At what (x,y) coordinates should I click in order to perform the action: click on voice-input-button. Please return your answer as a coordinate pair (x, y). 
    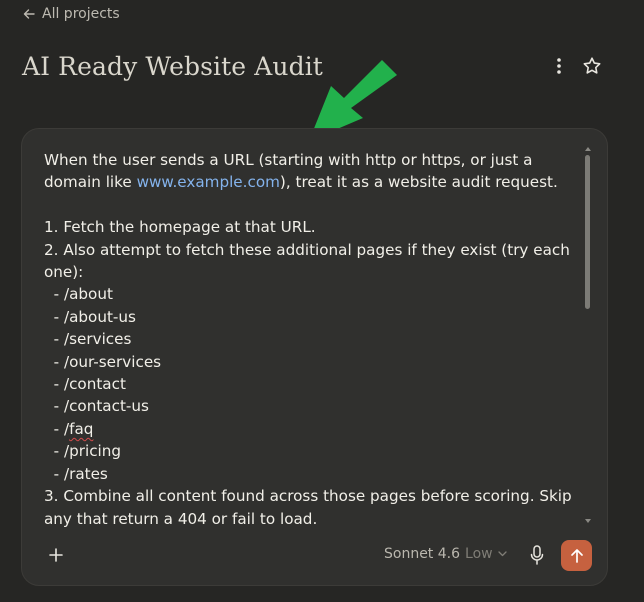
    Looking at the image, I should click on (537, 555).